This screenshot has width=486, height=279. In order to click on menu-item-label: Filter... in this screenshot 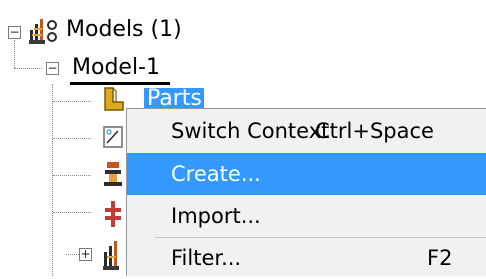, I will do `click(206, 258)`.